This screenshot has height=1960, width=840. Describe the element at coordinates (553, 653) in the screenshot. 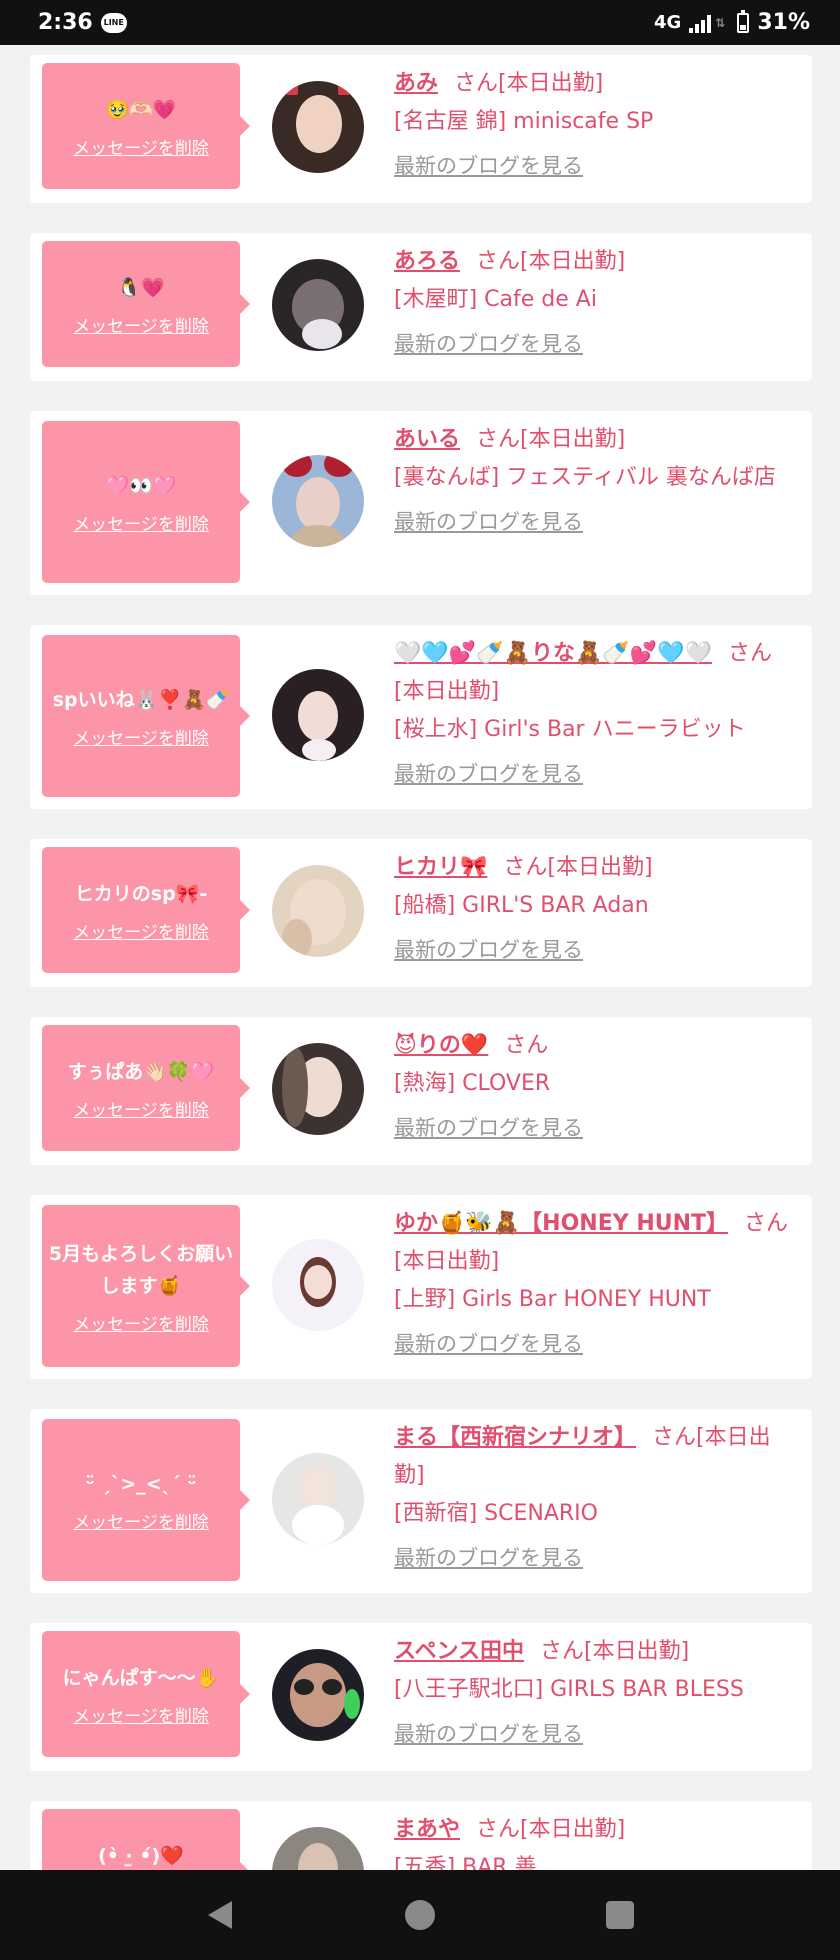

I see `cast-name-link: 🤍🩵💕🍼🧸りな🧸🍼💕🩵🤍` at that location.